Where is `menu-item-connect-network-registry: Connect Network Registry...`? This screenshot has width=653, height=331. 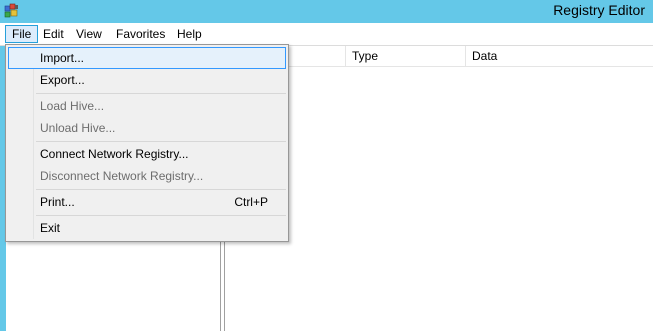 menu-item-connect-network-registry: Connect Network Registry... is located at coordinates (147, 154).